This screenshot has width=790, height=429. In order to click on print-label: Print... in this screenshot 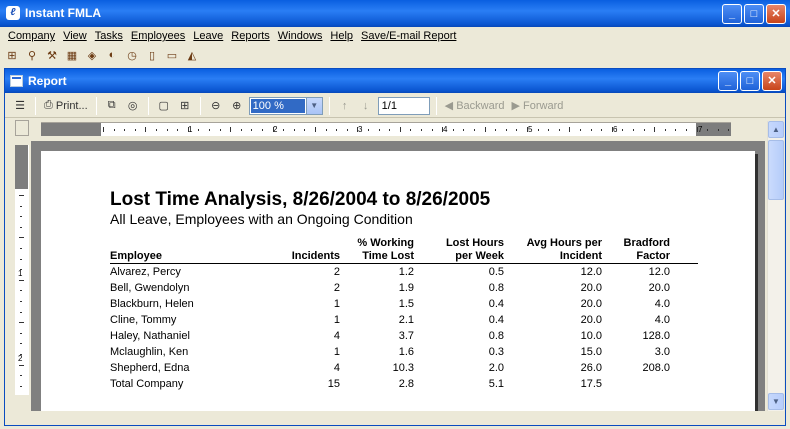, I will do `click(71, 105)`.